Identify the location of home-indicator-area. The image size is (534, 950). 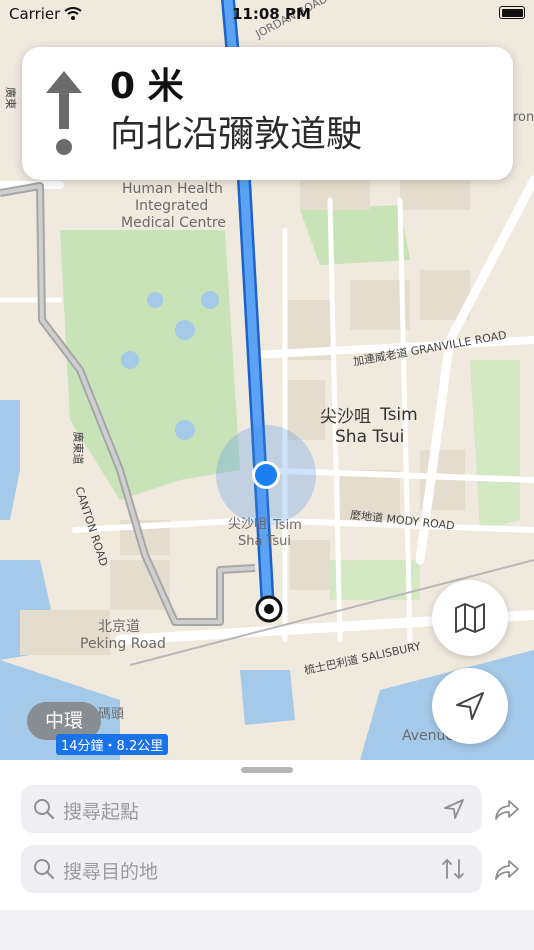
(267, 930).